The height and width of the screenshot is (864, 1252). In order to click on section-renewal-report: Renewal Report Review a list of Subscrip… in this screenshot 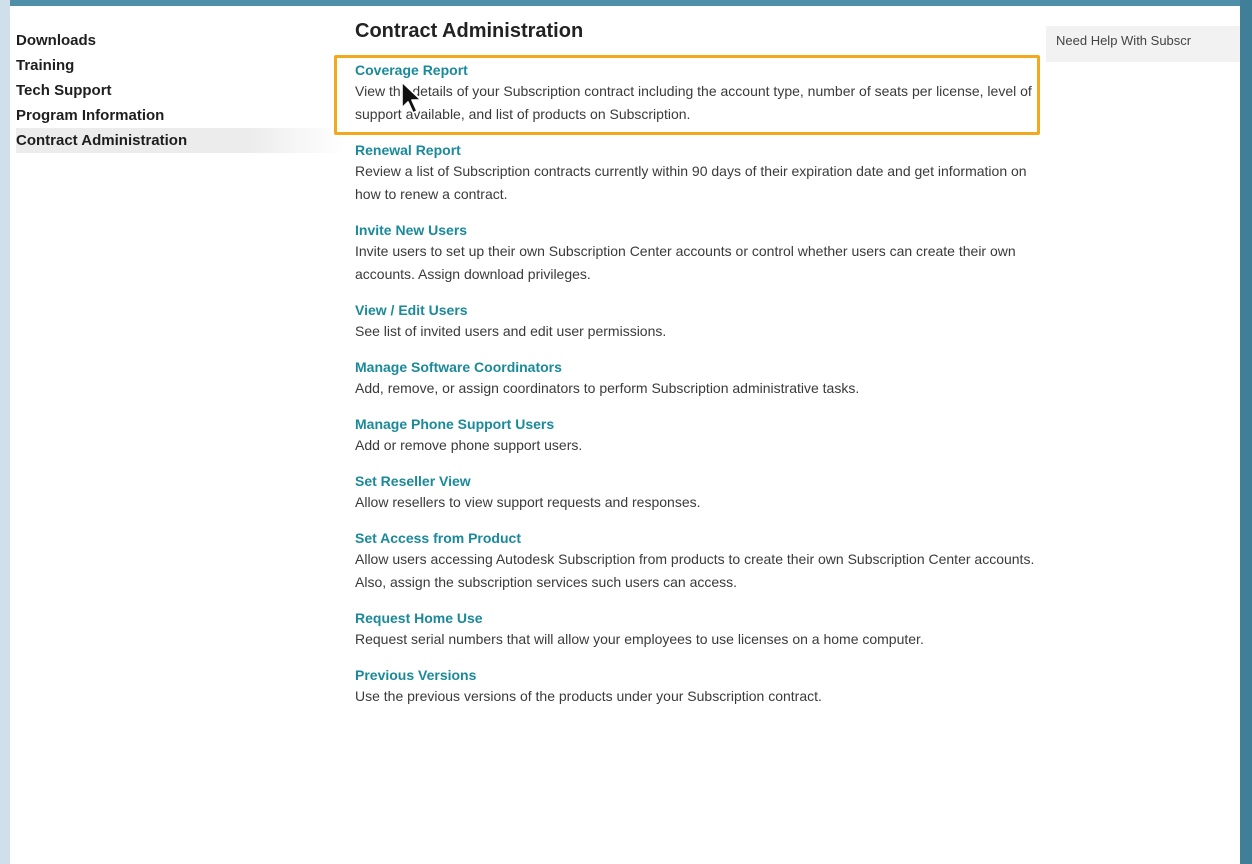, I will do `click(699, 173)`.